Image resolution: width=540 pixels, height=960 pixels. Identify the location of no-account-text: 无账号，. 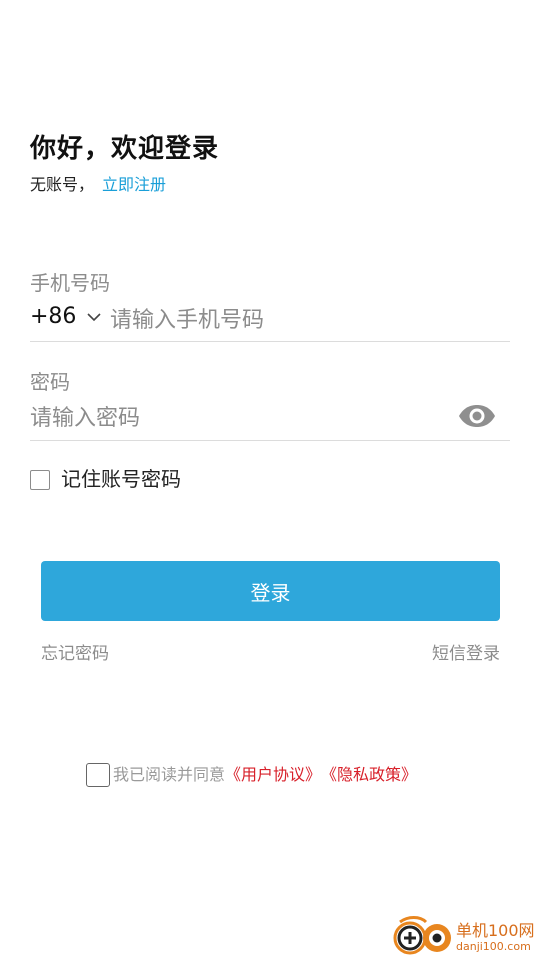
(62, 184).